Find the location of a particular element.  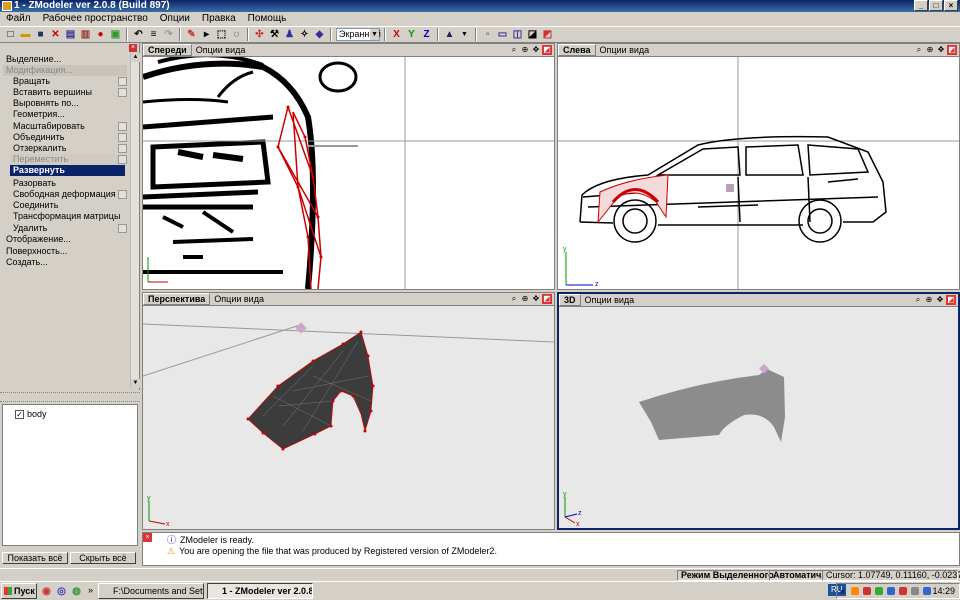

viewport-perspective-name: Перспектива is located at coordinates (177, 299).